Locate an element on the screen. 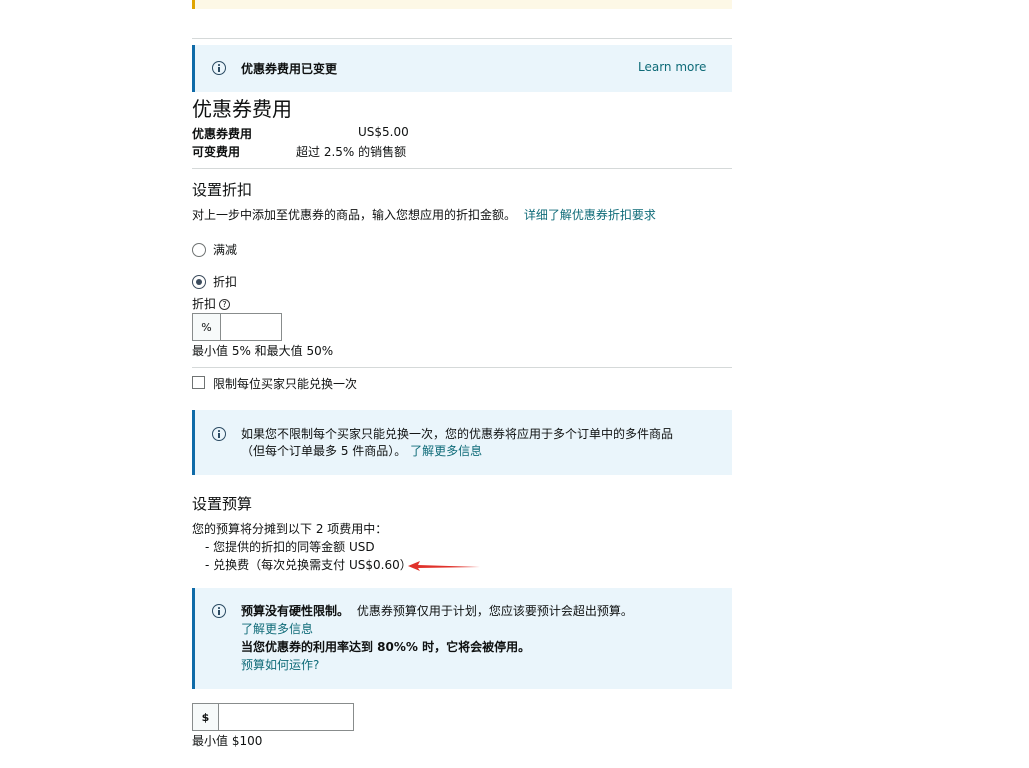  budget-notice-line1: 预算没有硬性限制。 优惠券预算仅用于计划，您应该要预计会超出预算。 is located at coordinates (437, 610).